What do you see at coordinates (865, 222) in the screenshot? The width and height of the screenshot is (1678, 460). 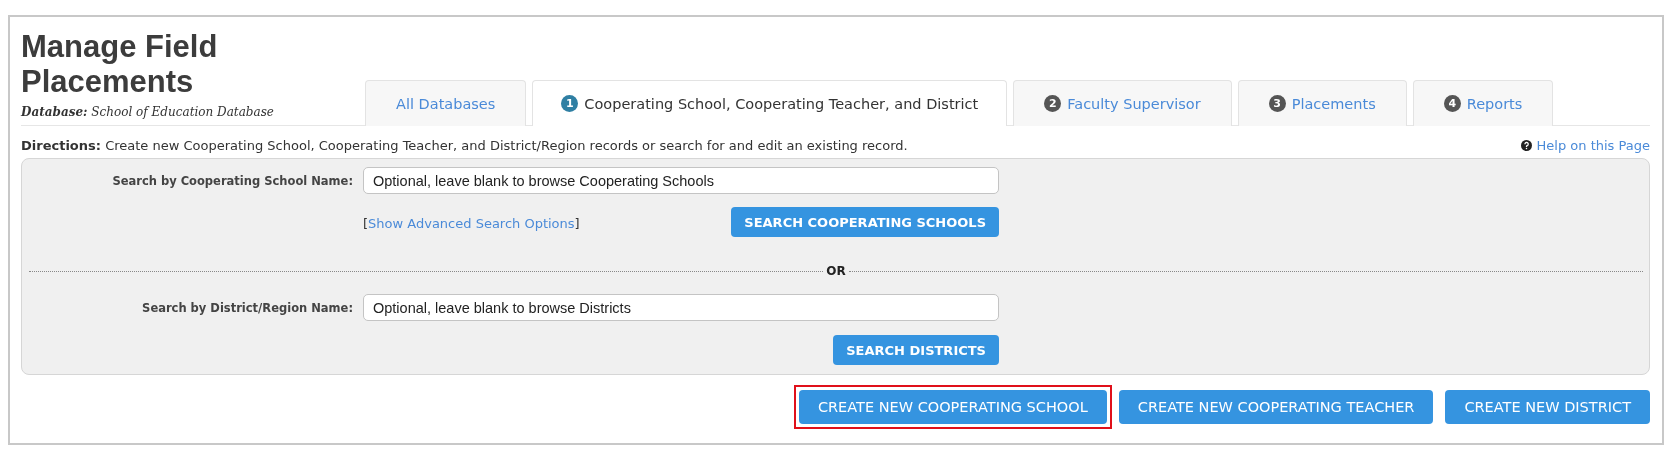 I see `search-schools-button: SEARCH COOPERATING SCHOOLS` at bounding box center [865, 222].